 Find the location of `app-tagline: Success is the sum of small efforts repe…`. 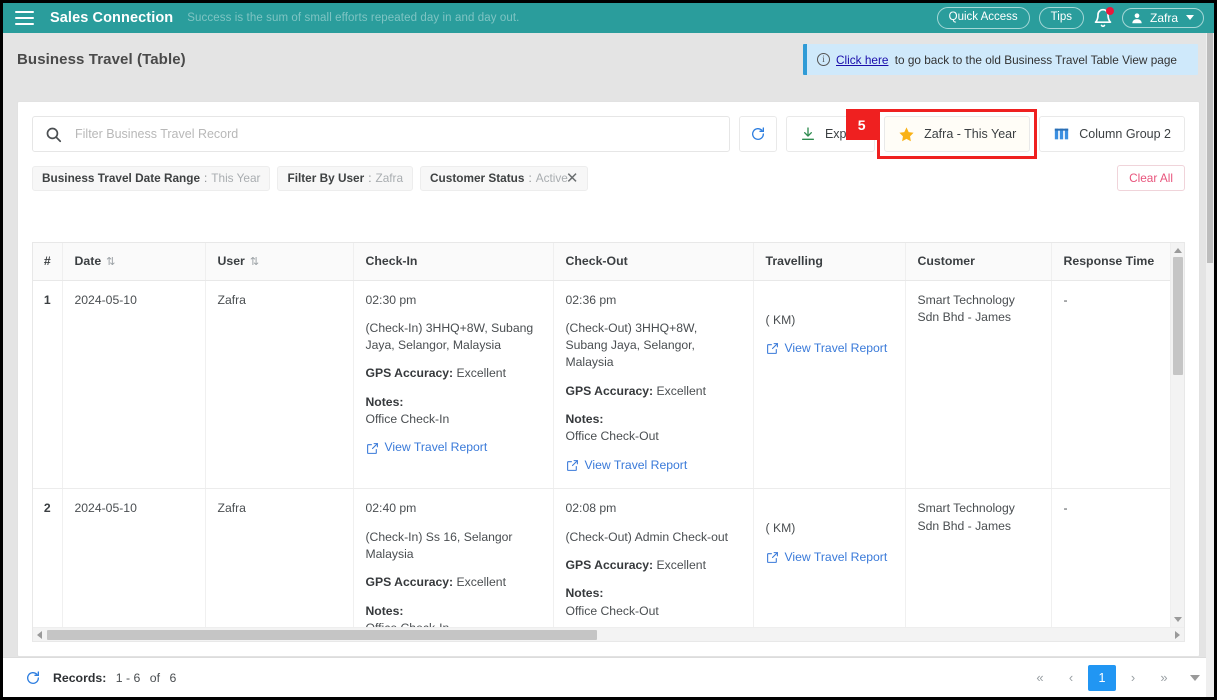

app-tagline: Success is the sum of small efforts repe… is located at coordinates (353, 18).